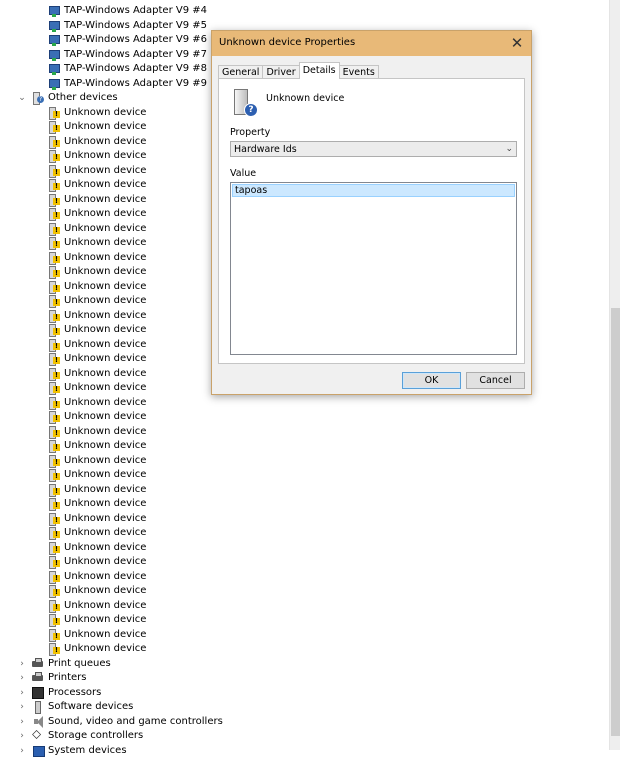 The image size is (620, 758). What do you see at coordinates (495, 380) in the screenshot?
I see `cancel-button: Cancel` at bounding box center [495, 380].